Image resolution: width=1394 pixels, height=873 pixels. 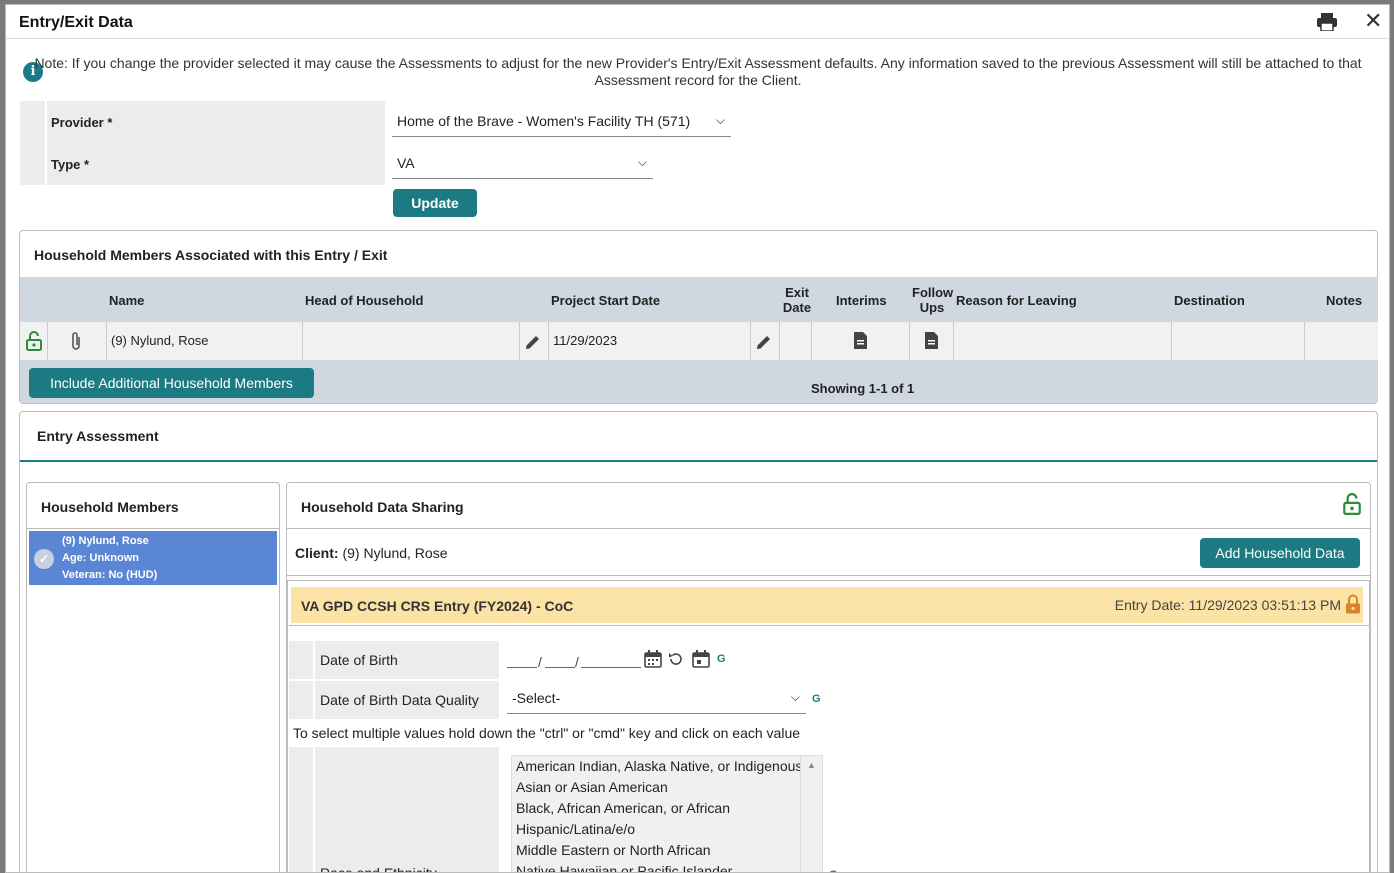 I want to click on client-value: (9) Nylund, Rose, so click(x=395, y=553).